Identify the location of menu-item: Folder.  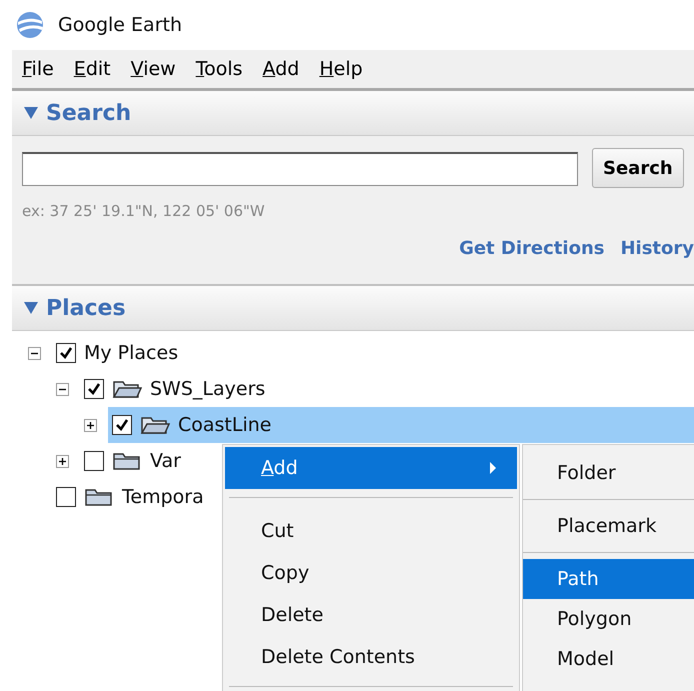
(608, 473).